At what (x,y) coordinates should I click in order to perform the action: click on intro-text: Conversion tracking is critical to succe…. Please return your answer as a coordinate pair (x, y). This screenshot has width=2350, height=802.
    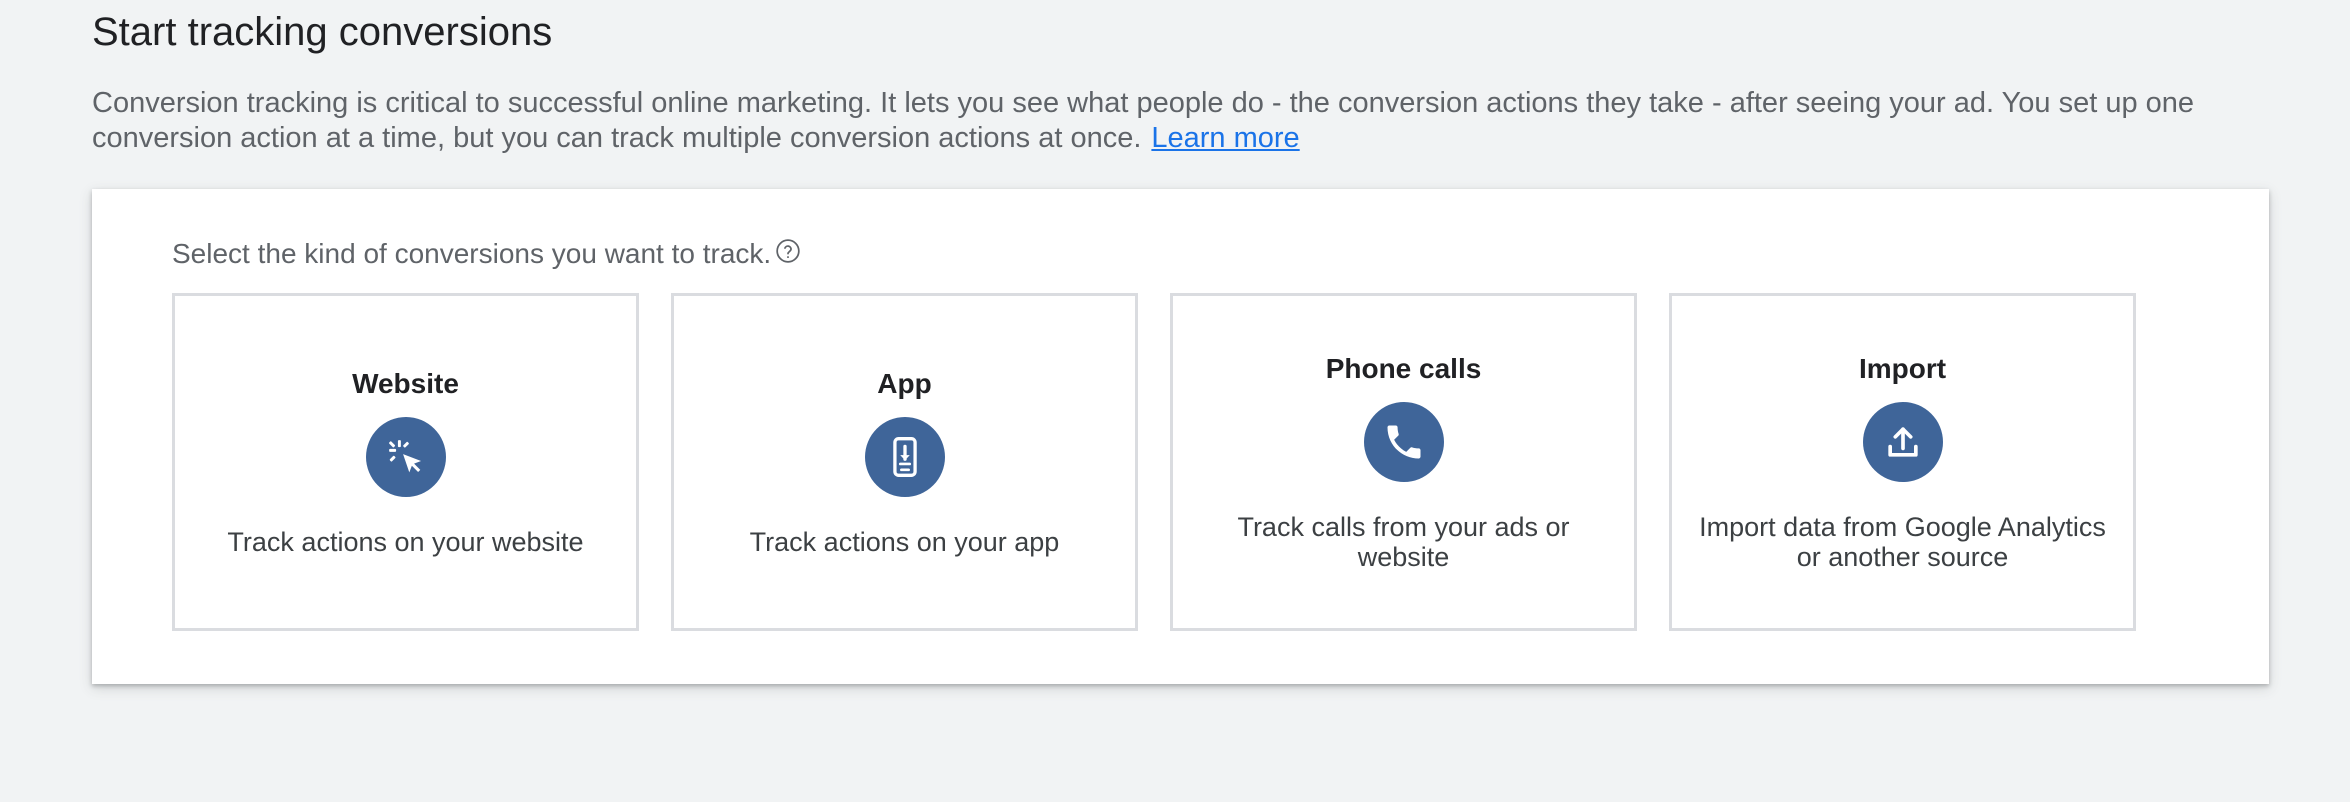
    Looking at the image, I should click on (1143, 120).